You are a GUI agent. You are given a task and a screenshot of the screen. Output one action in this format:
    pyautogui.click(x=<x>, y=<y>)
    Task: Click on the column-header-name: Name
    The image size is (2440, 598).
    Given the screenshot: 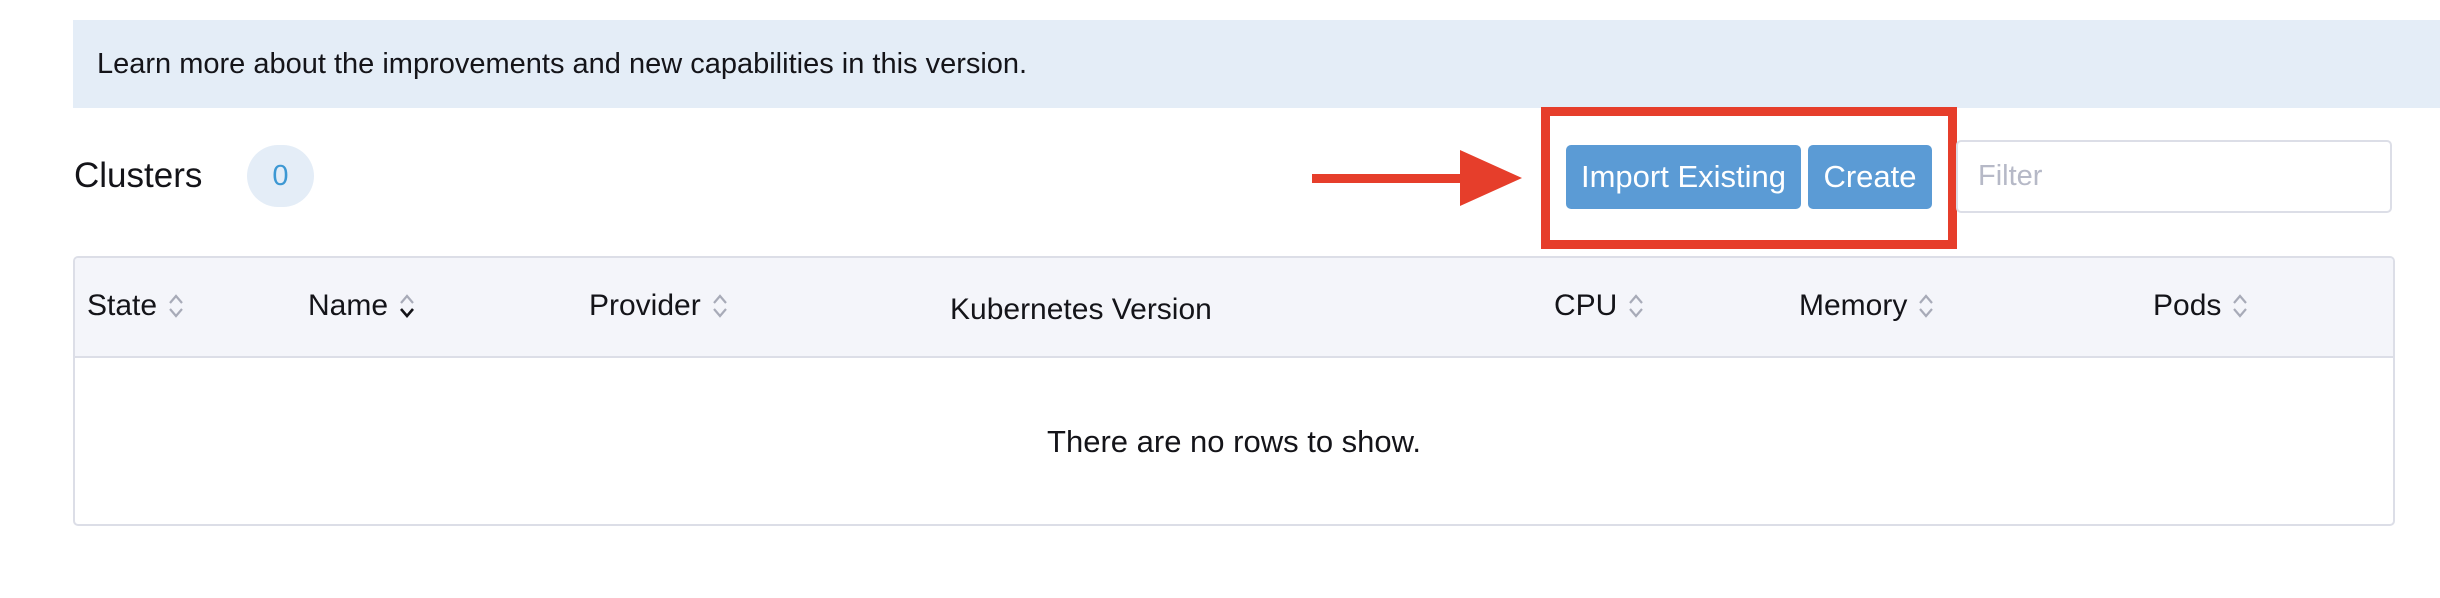 What is the action you would take?
    pyautogui.click(x=362, y=306)
    